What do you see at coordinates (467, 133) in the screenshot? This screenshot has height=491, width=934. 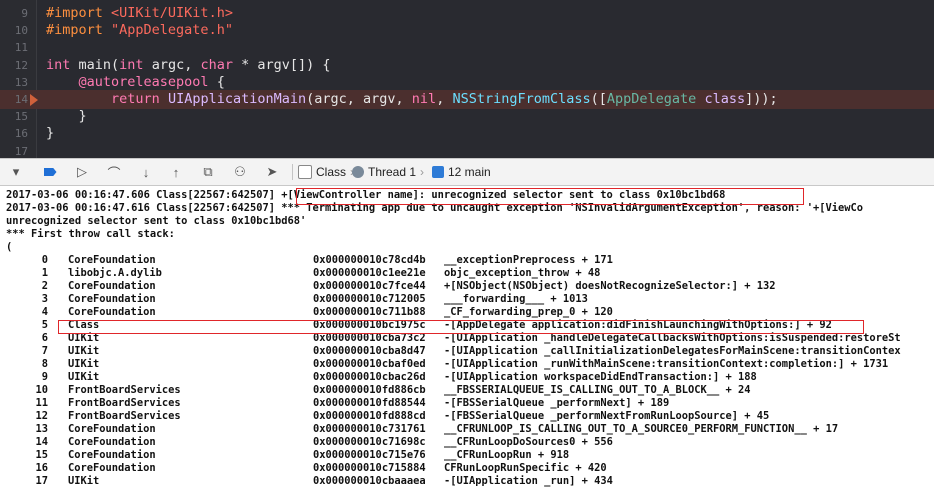 I see `code-line: 16}` at bounding box center [467, 133].